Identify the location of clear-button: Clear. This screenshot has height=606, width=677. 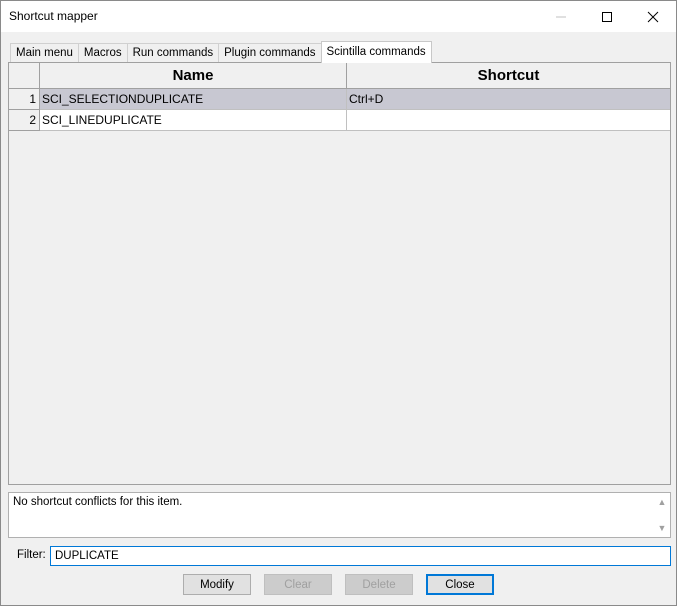
(298, 584).